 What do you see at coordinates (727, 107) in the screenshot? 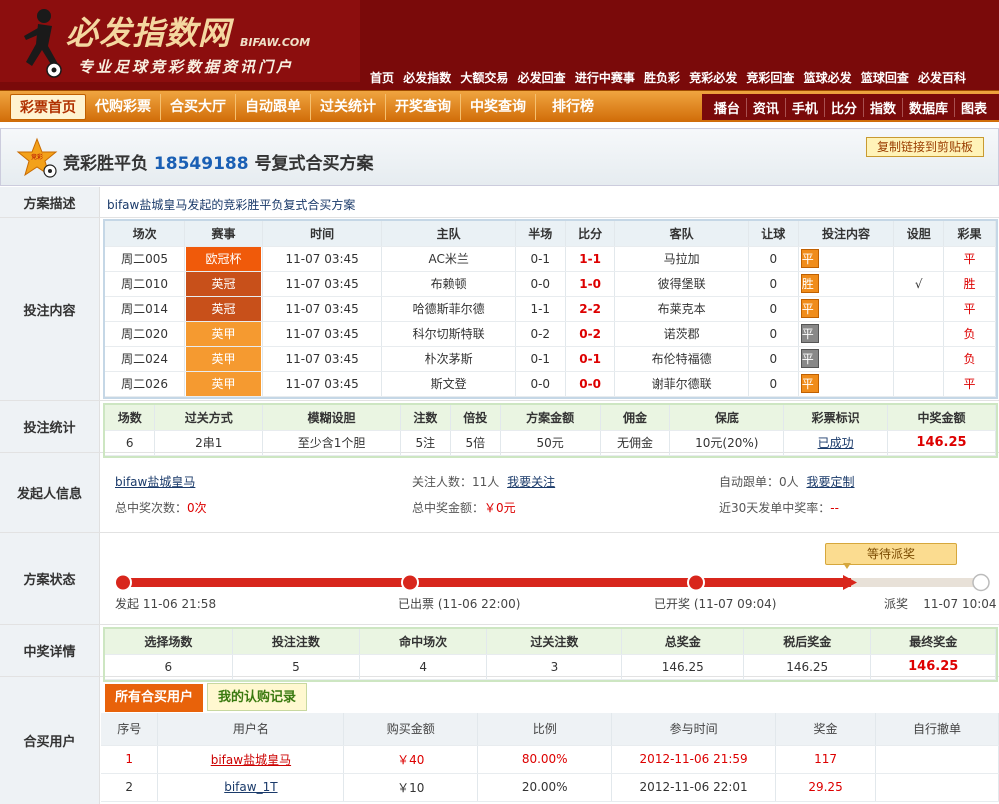
I see `nav-broadcast: 播台` at bounding box center [727, 107].